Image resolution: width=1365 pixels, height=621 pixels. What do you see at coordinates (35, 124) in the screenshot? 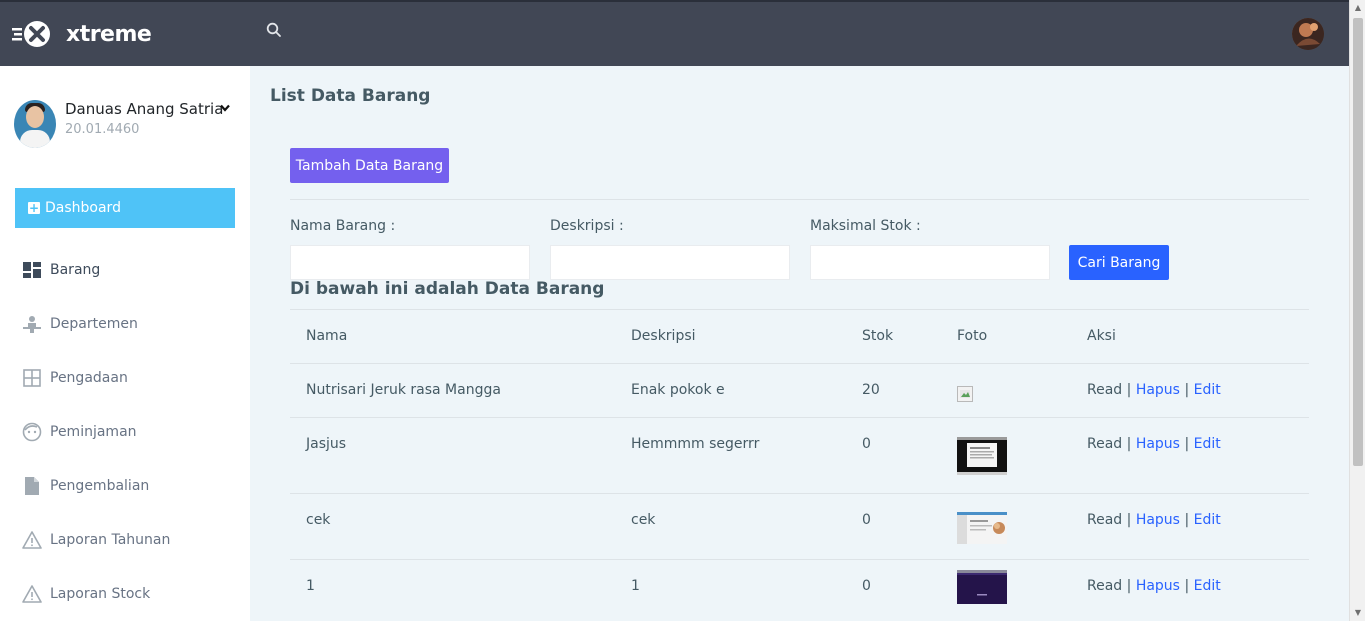
I see `avatar` at bounding box center [35, 124].